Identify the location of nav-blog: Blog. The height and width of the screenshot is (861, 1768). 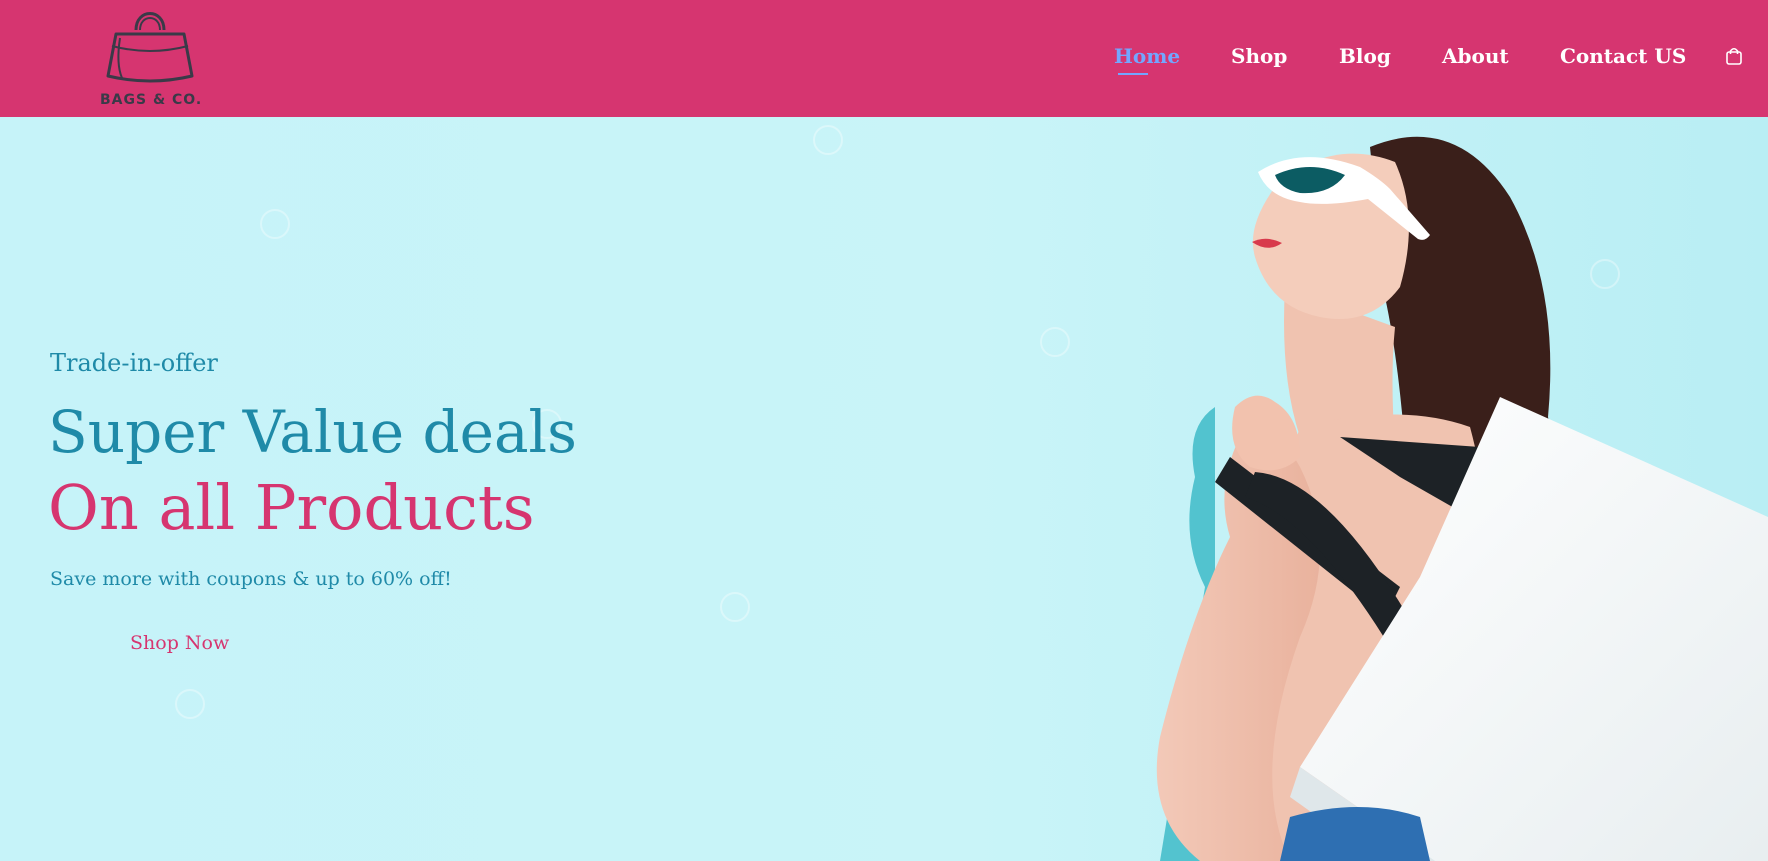
(1365, 56).